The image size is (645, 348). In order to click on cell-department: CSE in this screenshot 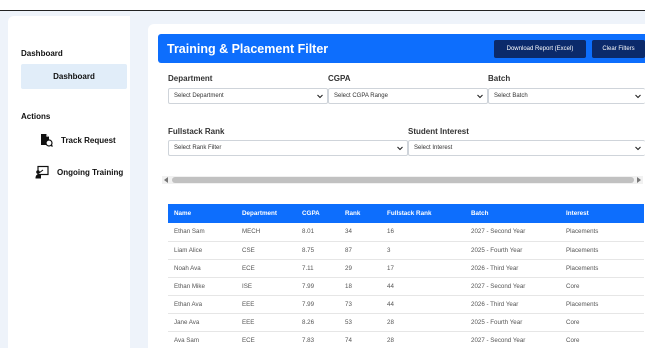, I will do `click(266, 250)`.